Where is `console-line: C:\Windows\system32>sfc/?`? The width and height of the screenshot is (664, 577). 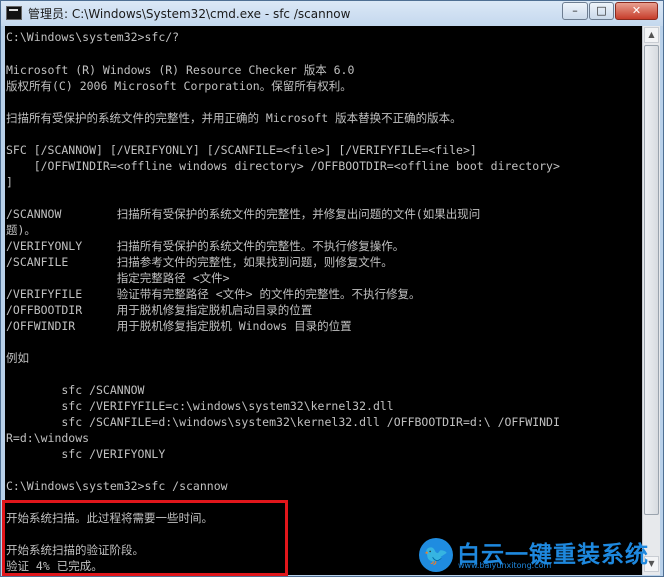 console-line: C:\Windows\system32>sfc/? is located at coordinates (93, 37).